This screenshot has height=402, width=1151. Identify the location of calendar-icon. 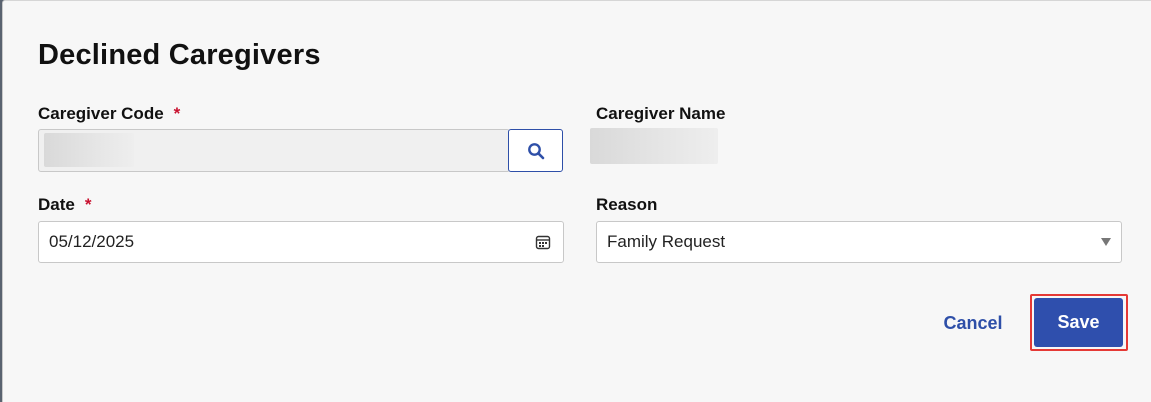
(543, 242).